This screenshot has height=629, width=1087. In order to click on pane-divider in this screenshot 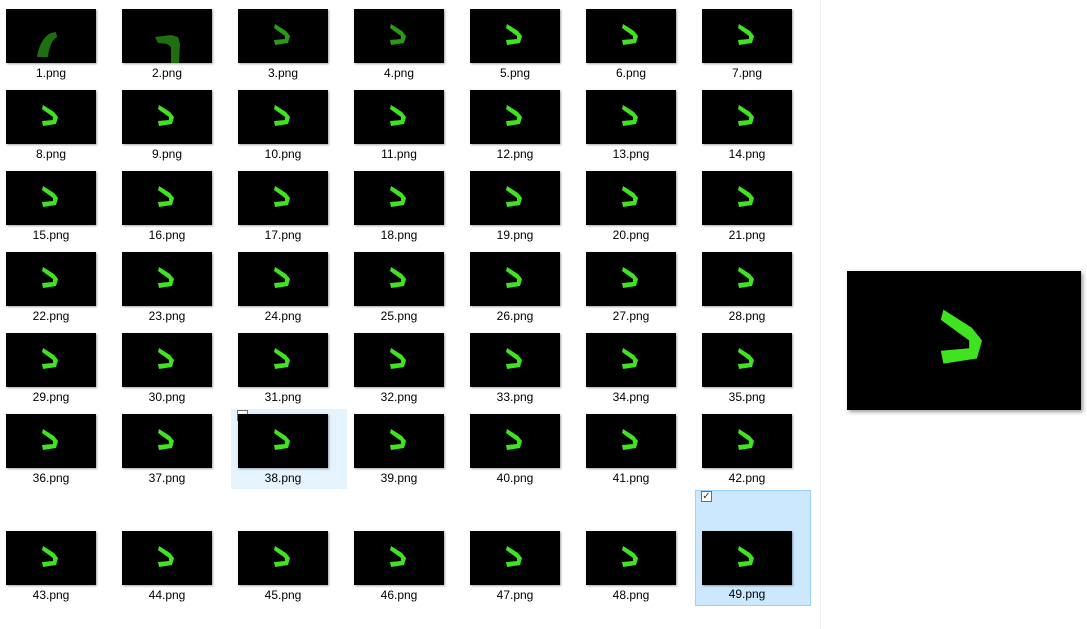, I will do `click(820, 314)`.